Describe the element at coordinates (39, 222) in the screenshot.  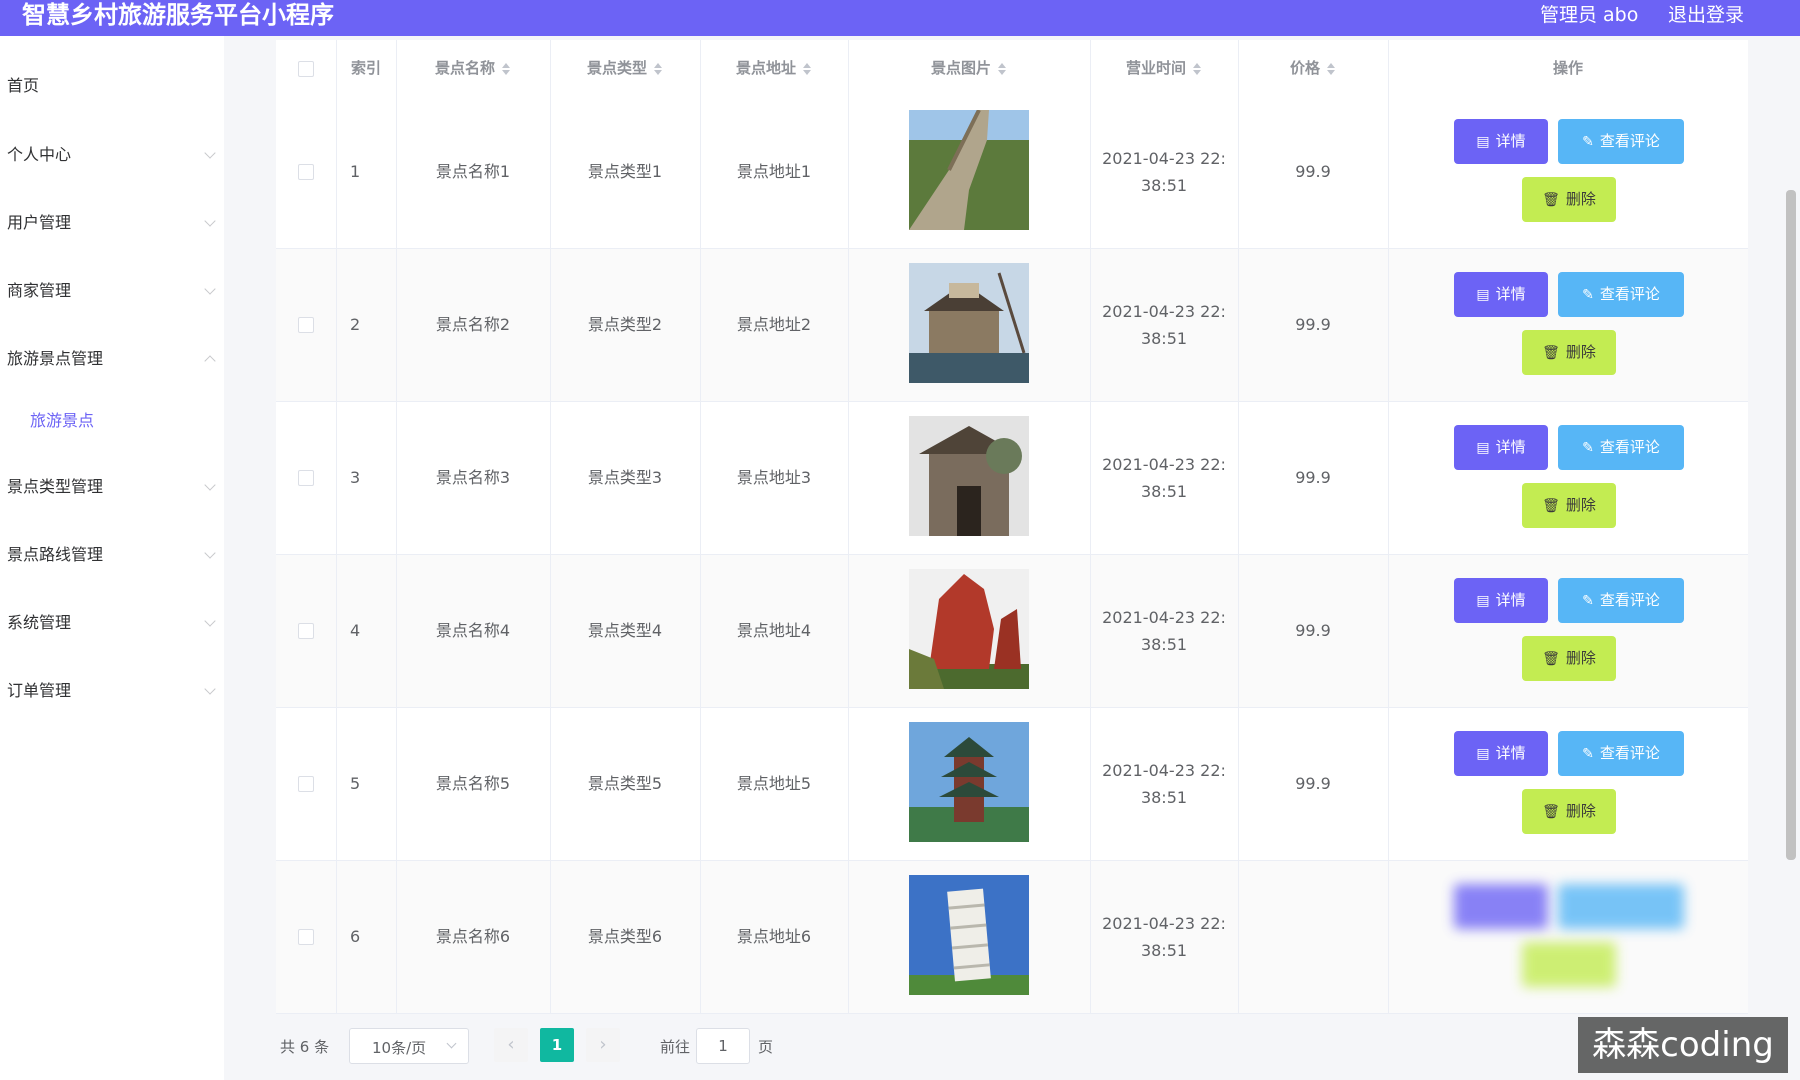
I see `sidebar-item-label: 用户管理` at that location.